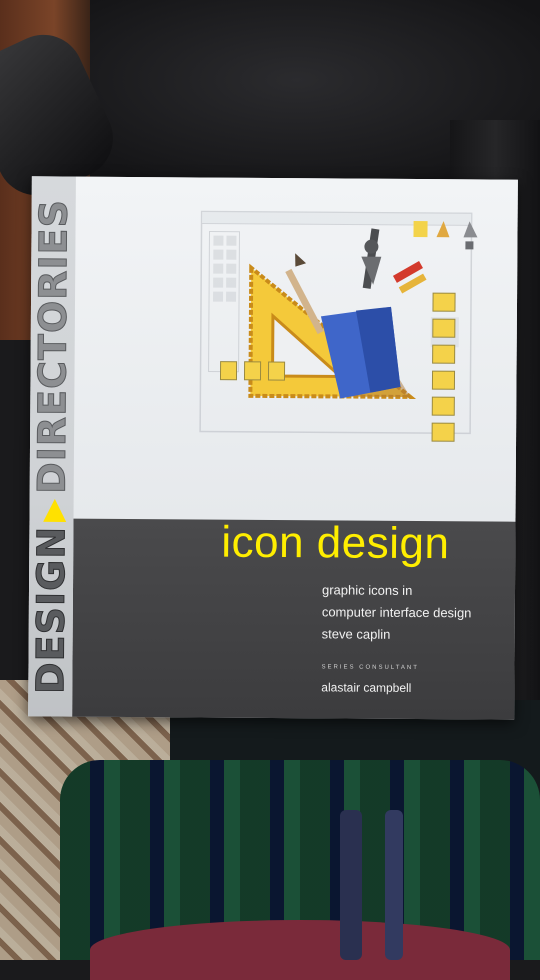 The width and height of the screenshot is (540, 980). I want to click on colored-pencils-icon, so click(409, 277).